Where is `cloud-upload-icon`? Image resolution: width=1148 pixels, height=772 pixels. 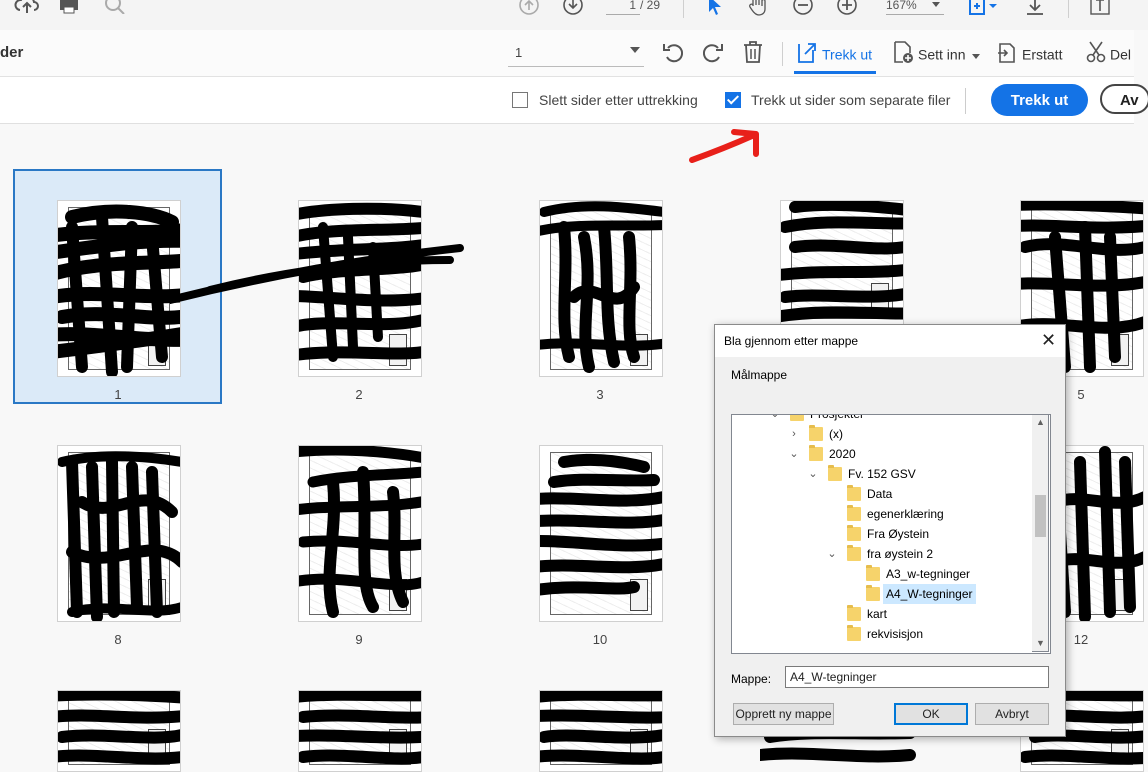
cloud-upload-icon is located at coordinates (27, 8).